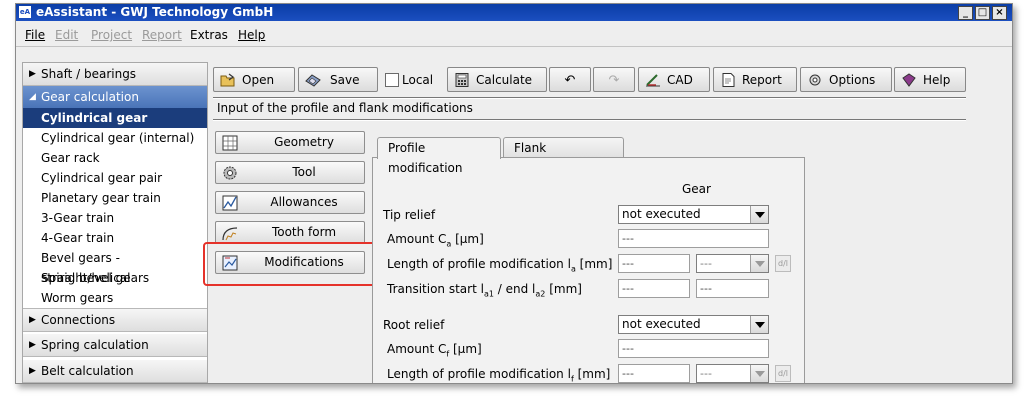 Image resolution: width=1030 pixels, height=398 pixels. Describe the element at coordinates (155, 12) in the screenshot. I see `window-title: eAssistant - GWJ Technology GmbH` at that location.